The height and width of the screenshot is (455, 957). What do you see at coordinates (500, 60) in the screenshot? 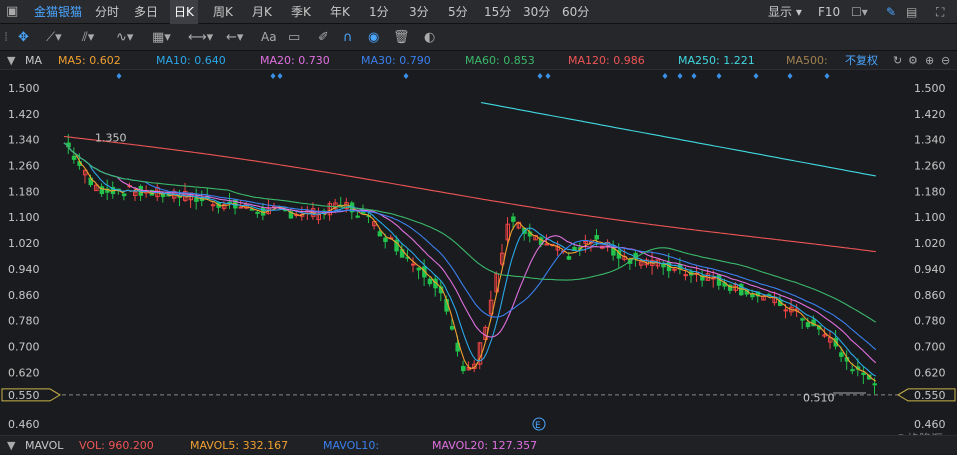
I see `ma60-value: MA60: 0.853` at bounding box center [500, 60].